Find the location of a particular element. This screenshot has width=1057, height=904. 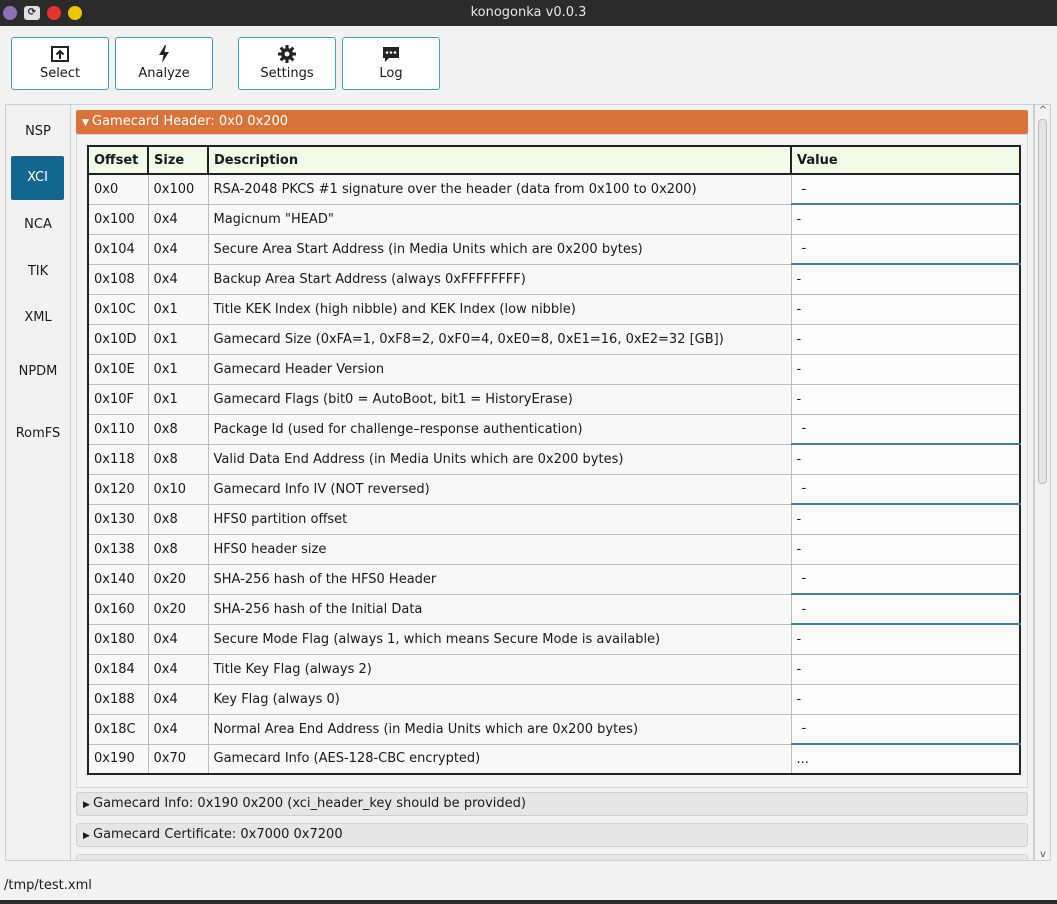

log-button: Log is located at coordinates (391, 63).